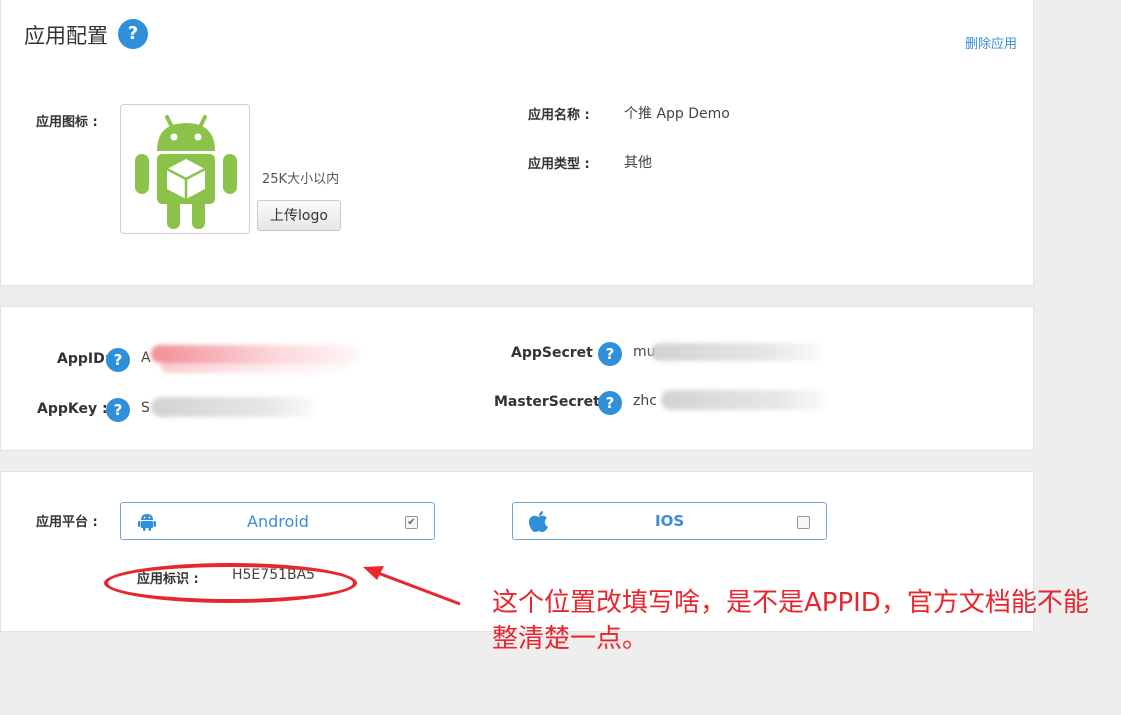  Describe the element at coordinates (118, 360) in the screenshot. I see `appid-help-icon: ?` at that location.